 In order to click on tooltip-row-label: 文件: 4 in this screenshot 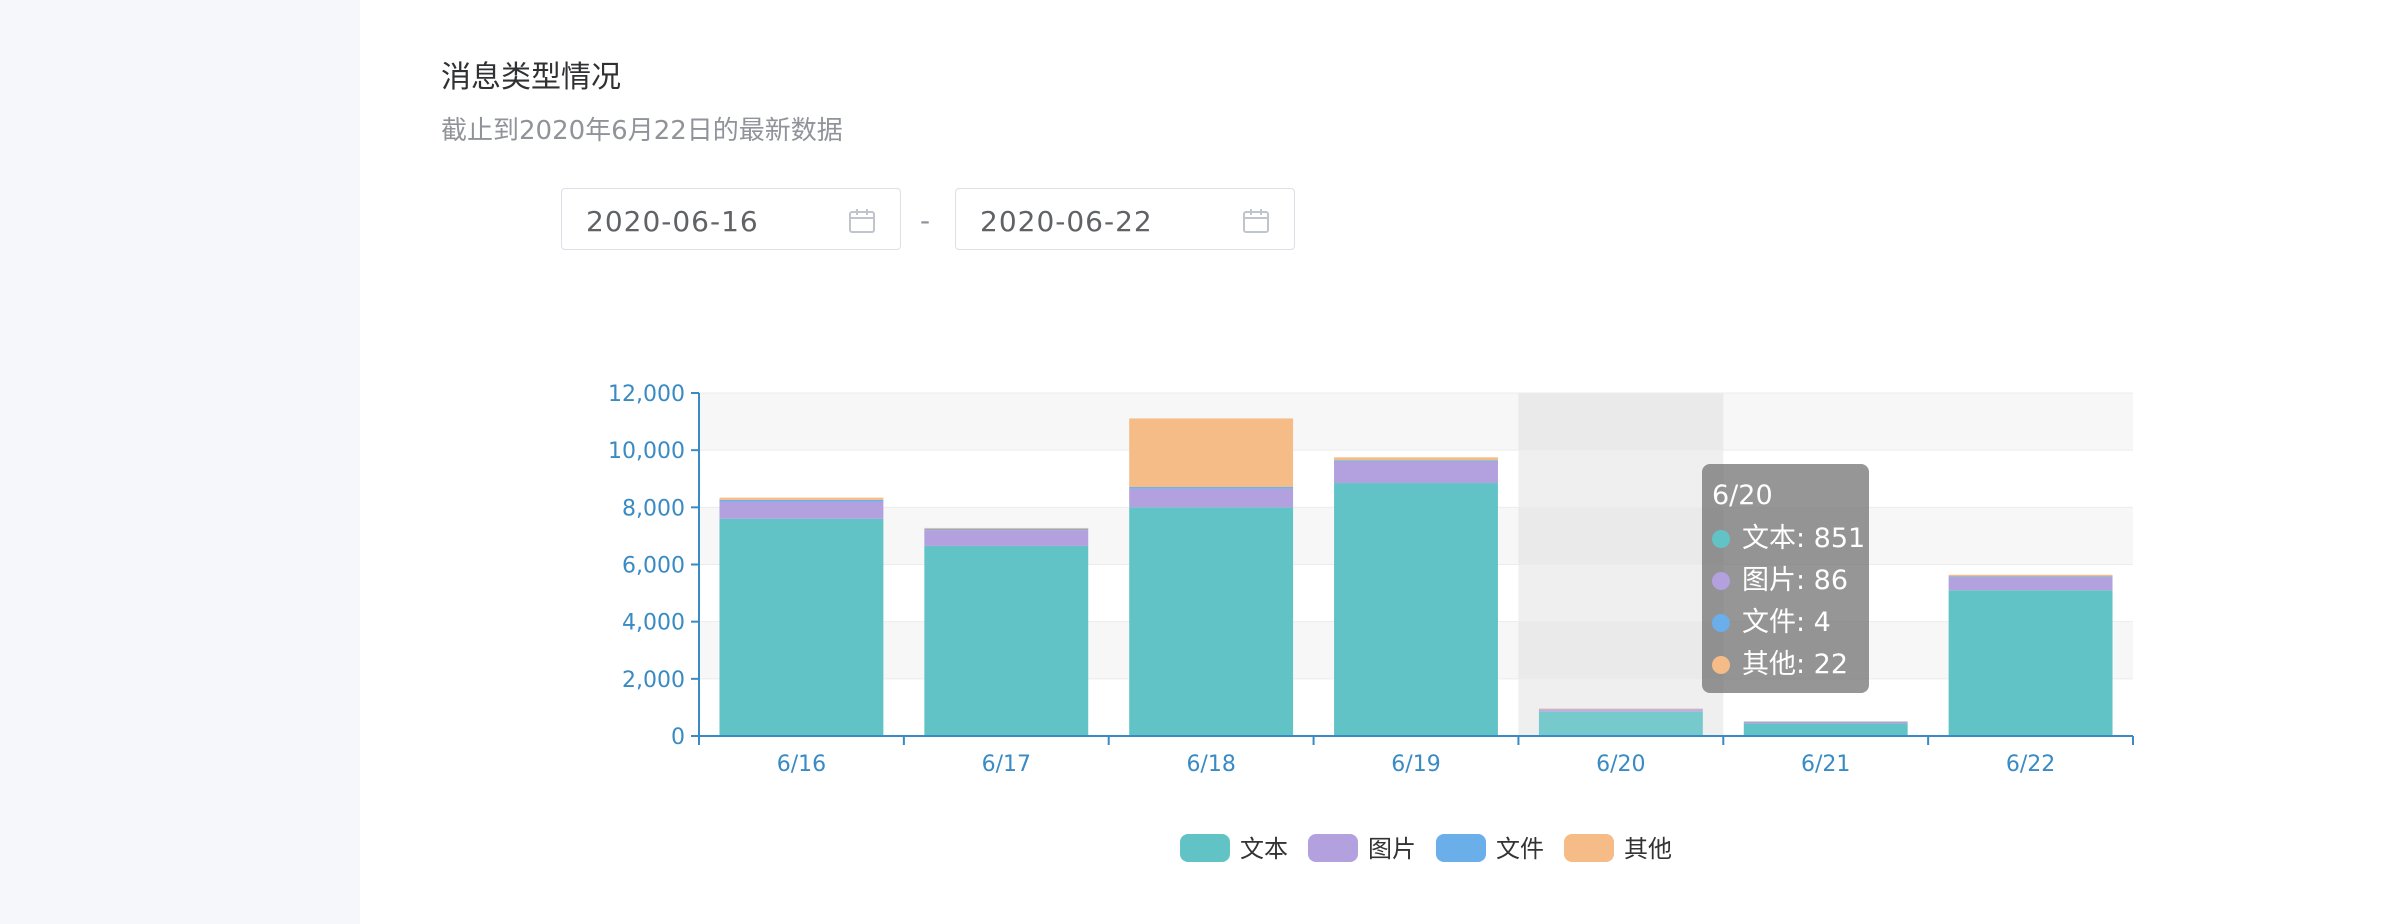, I will do `click(1786, 622)`.